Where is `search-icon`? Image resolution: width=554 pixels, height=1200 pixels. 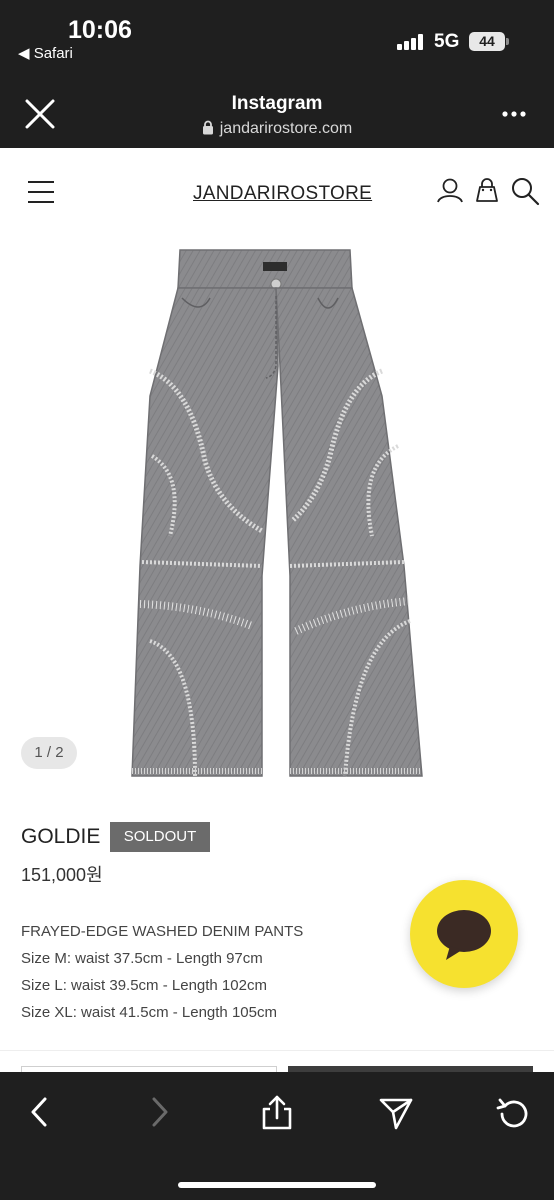
search-icon is located at coordinates (526, 192).